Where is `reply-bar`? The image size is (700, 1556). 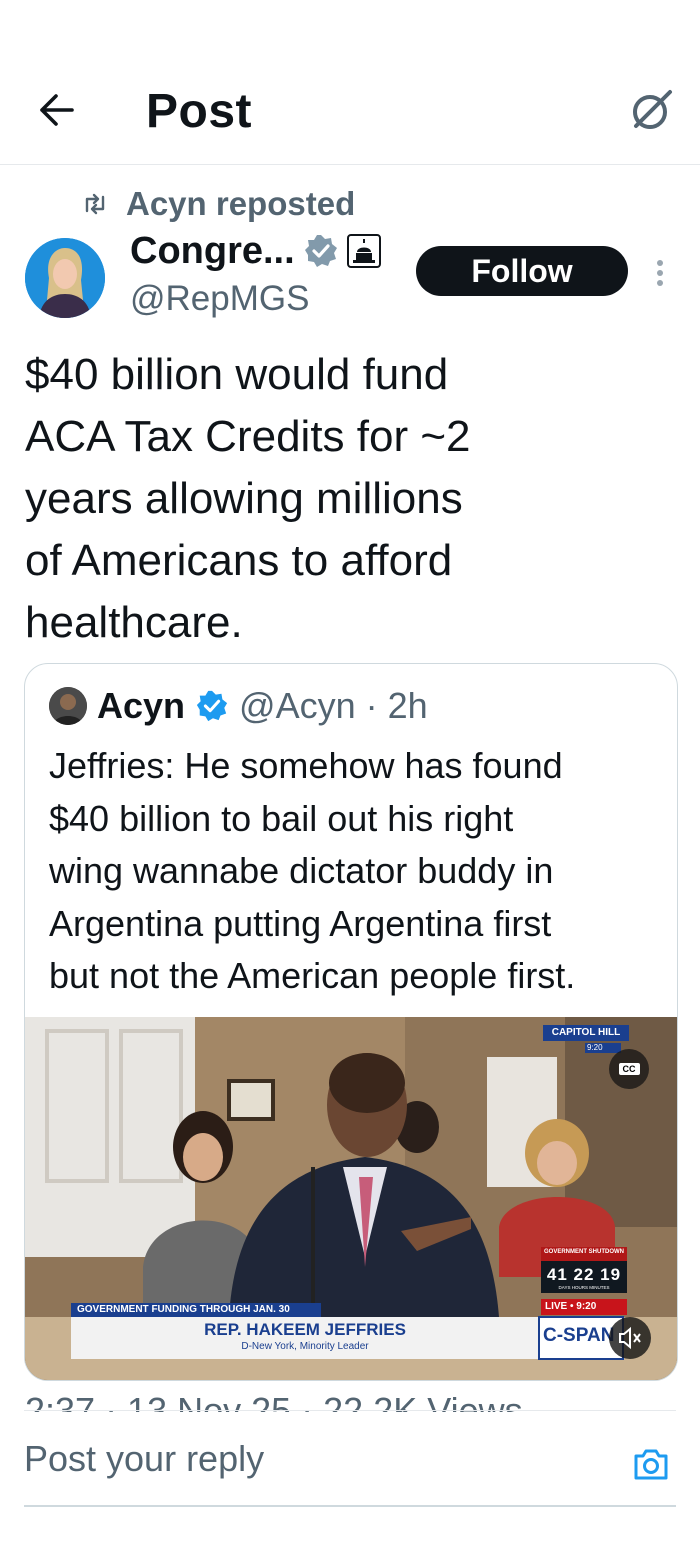 reply-bar is located at coordinates (350, 1458).